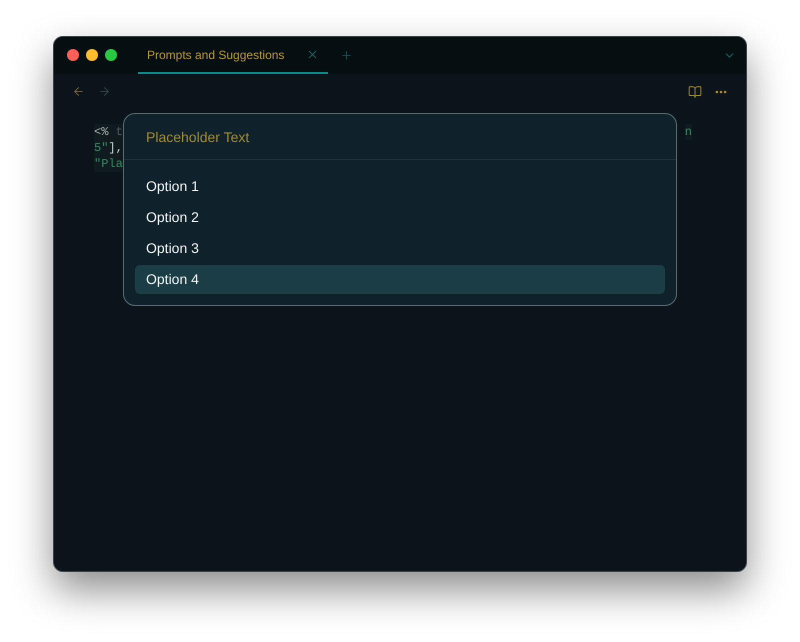 Image resolution: width=800 pixels, height=642 pixels. Describe the element at coordinates (92, 55) in the screenshot. I see `window-minimize-button` at that location.